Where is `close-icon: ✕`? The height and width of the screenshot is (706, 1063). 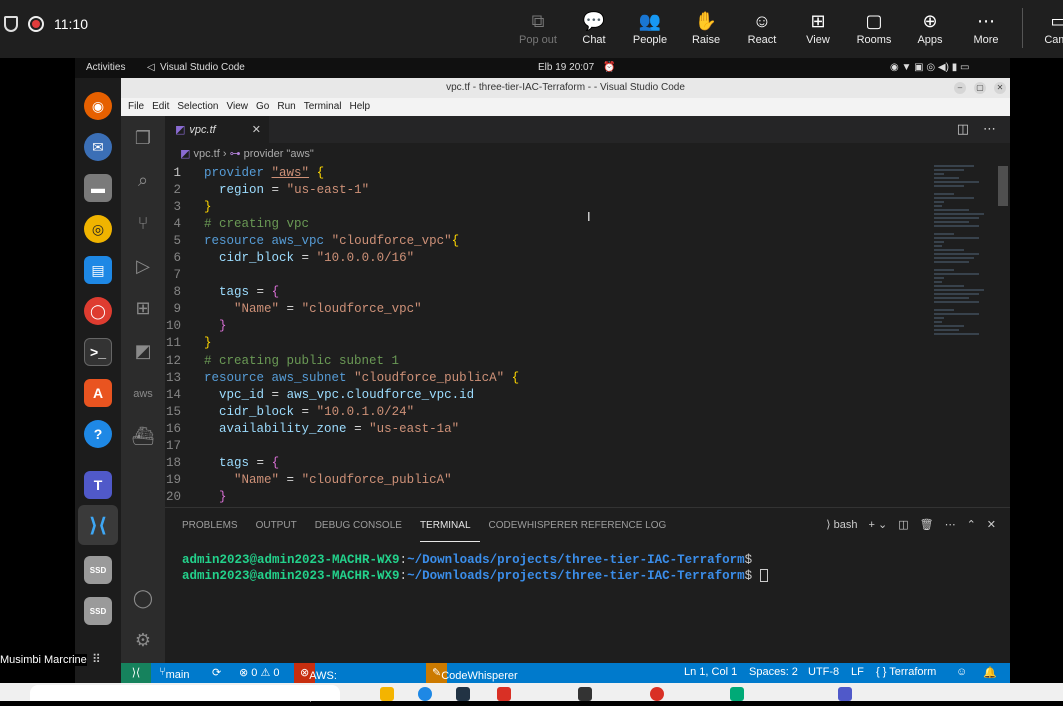
close-icon: ✕ is located at coordinates (1000, 88).